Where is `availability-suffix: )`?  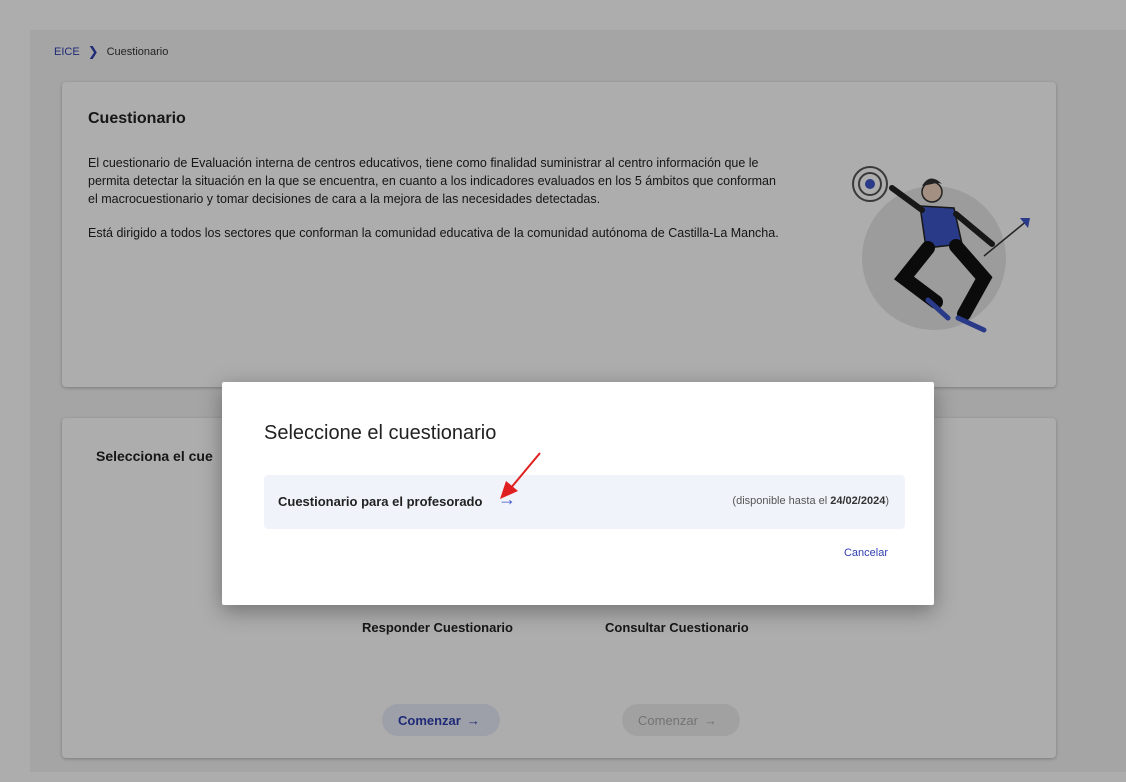
availability-suffix: ) is located at coordinates (887, 501).